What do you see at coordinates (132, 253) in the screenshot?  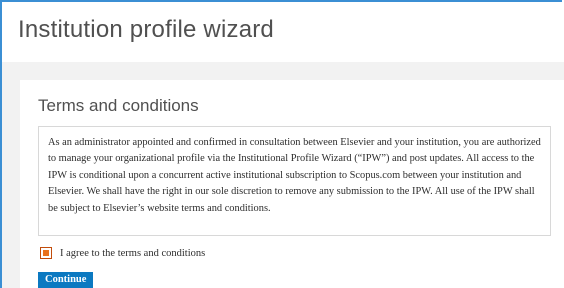 I see `agree-label: I agree to the terms and conditions` at bounding box center [132, 253].